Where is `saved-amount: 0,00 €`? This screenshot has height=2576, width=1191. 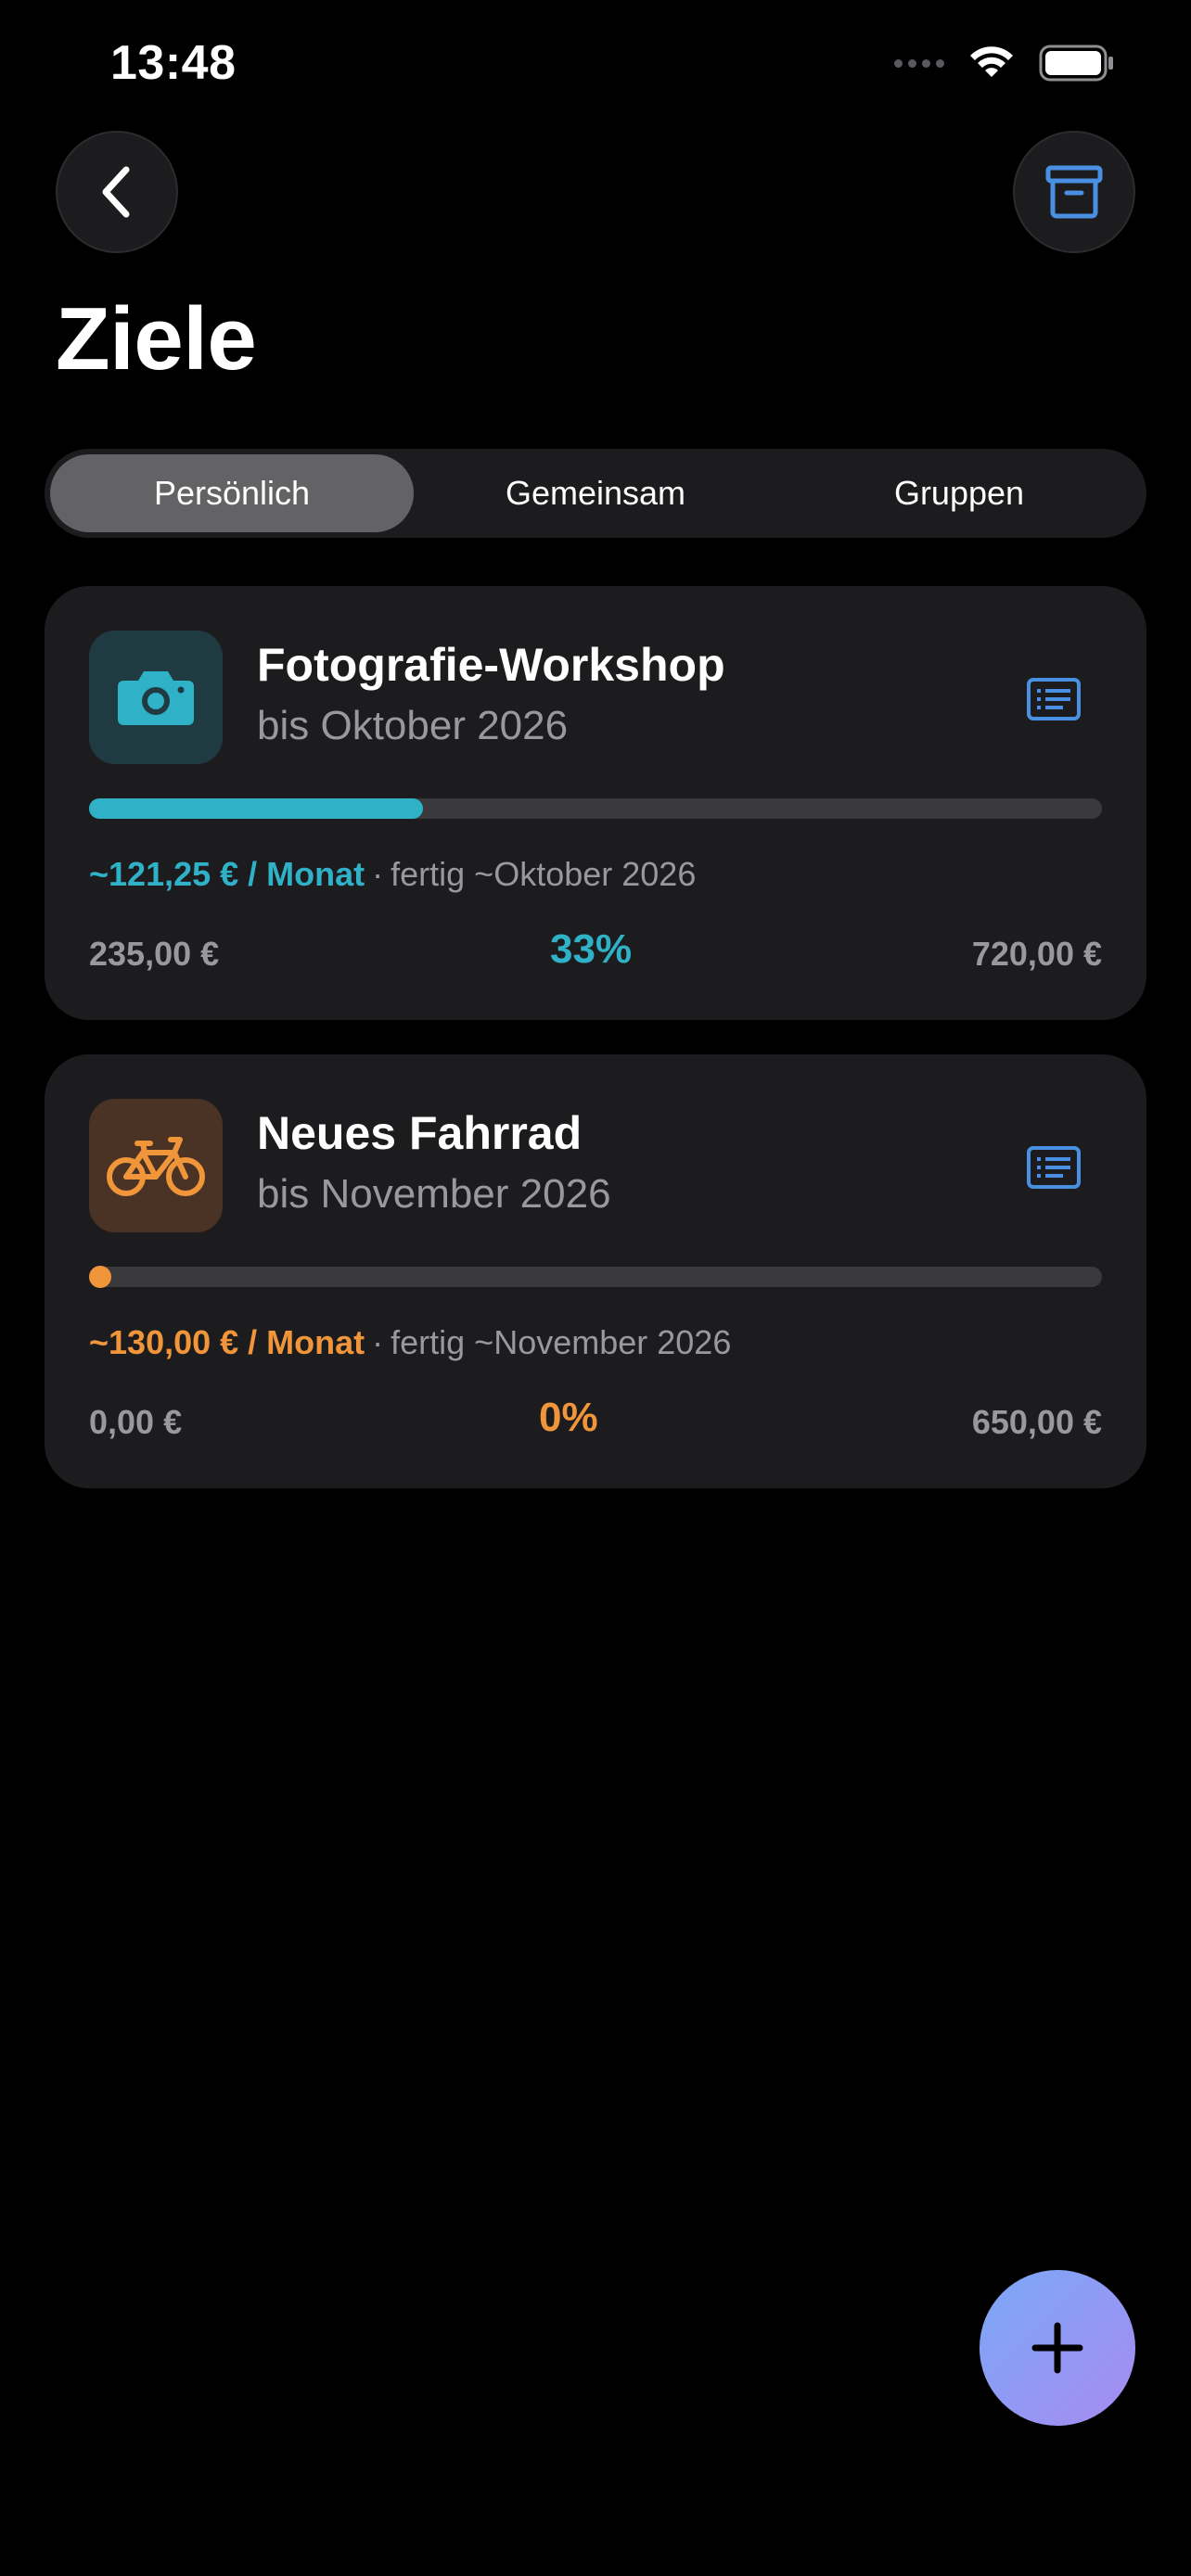 saved-amount: 0,00 € is located at coordinates (136, 1422).